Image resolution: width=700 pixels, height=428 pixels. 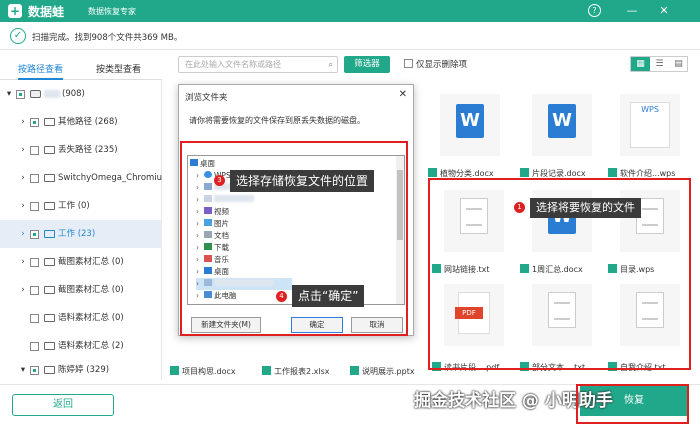 What do you see at coordinates (84, 370) in the screenshot?
I see `tree-item-label: 陈婷婷 (329)` at bounding box center [84, 370].